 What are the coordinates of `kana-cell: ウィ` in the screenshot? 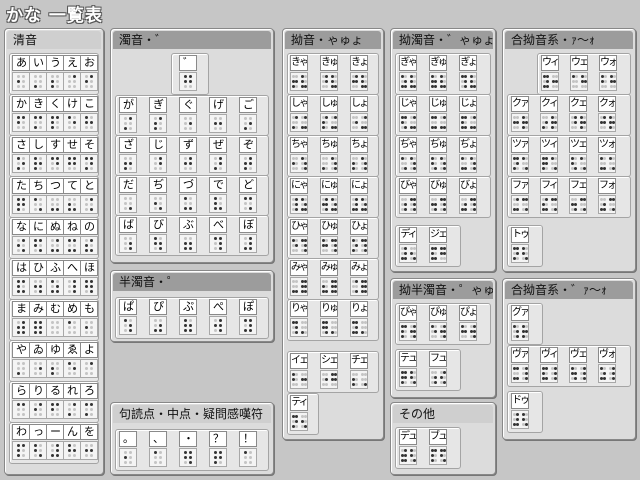 It's located at (550, 73).